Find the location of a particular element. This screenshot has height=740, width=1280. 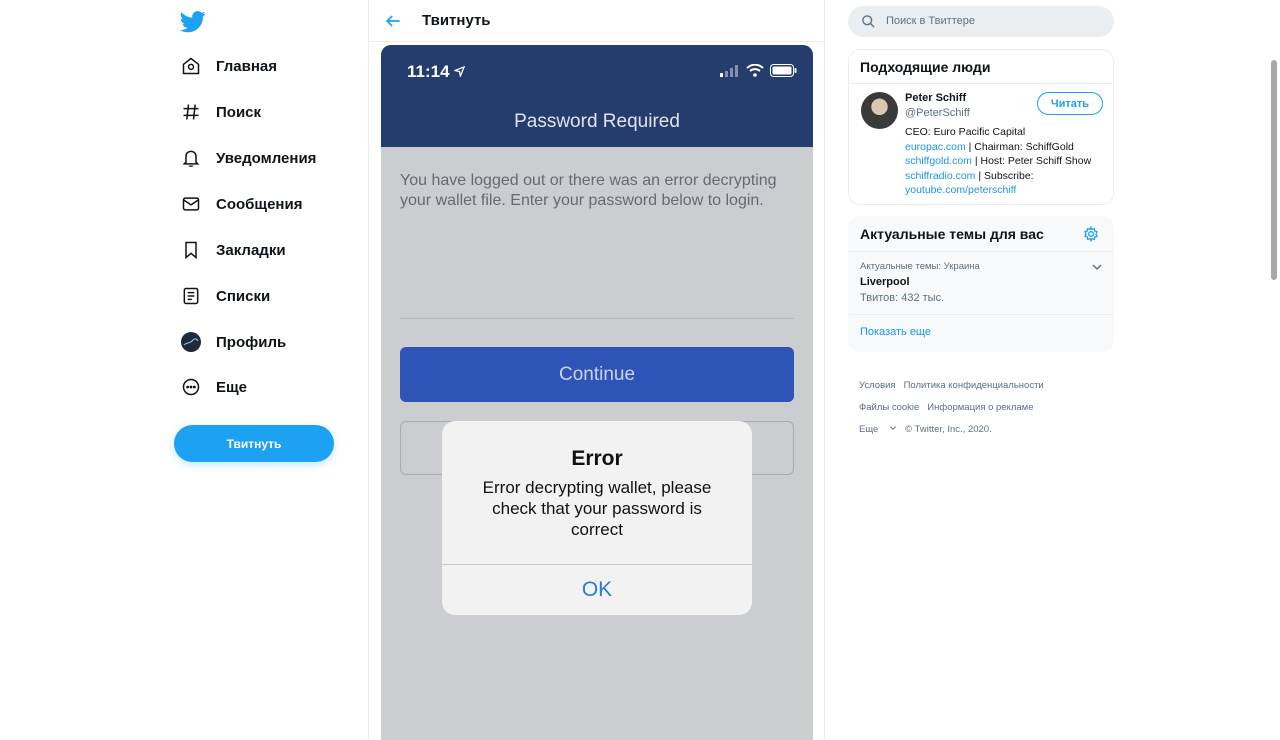

trend-name: Liverpool is located at coordinates (885, 282).